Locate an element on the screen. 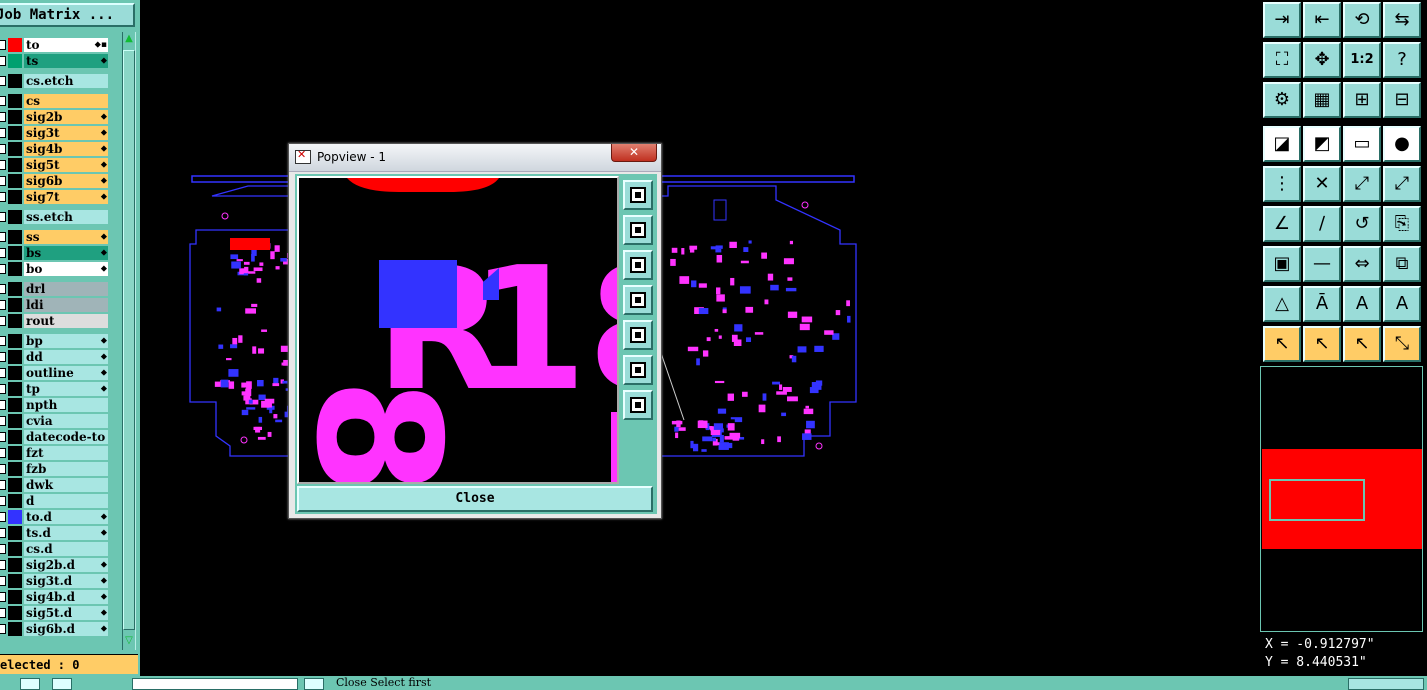 The image size is (1427, 690). layer-row: sig4b ⬥ is located at coordinates (55, 149).